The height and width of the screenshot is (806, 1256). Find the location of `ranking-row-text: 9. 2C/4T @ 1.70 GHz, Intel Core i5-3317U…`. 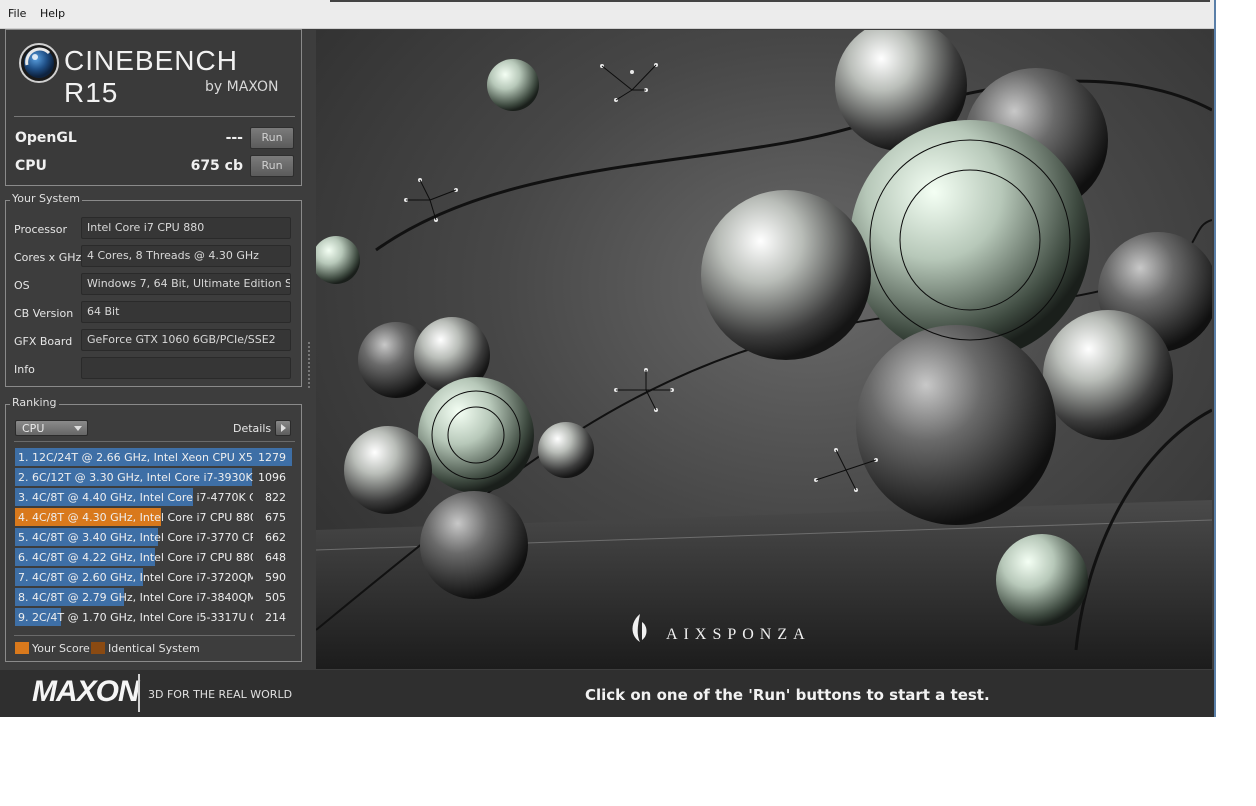

ranking-row-text: 9. 2C/4T @ 1.70 GHz, Intel Core i5-3317U… is located at coordinates (135, 617).